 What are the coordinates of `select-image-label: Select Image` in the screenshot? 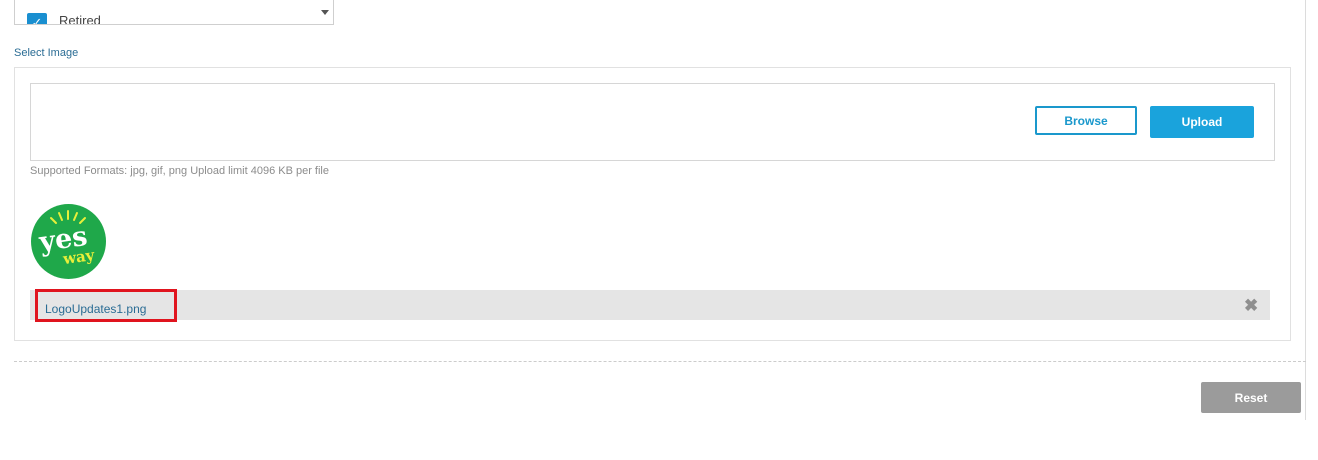 It's located at (46, 53).